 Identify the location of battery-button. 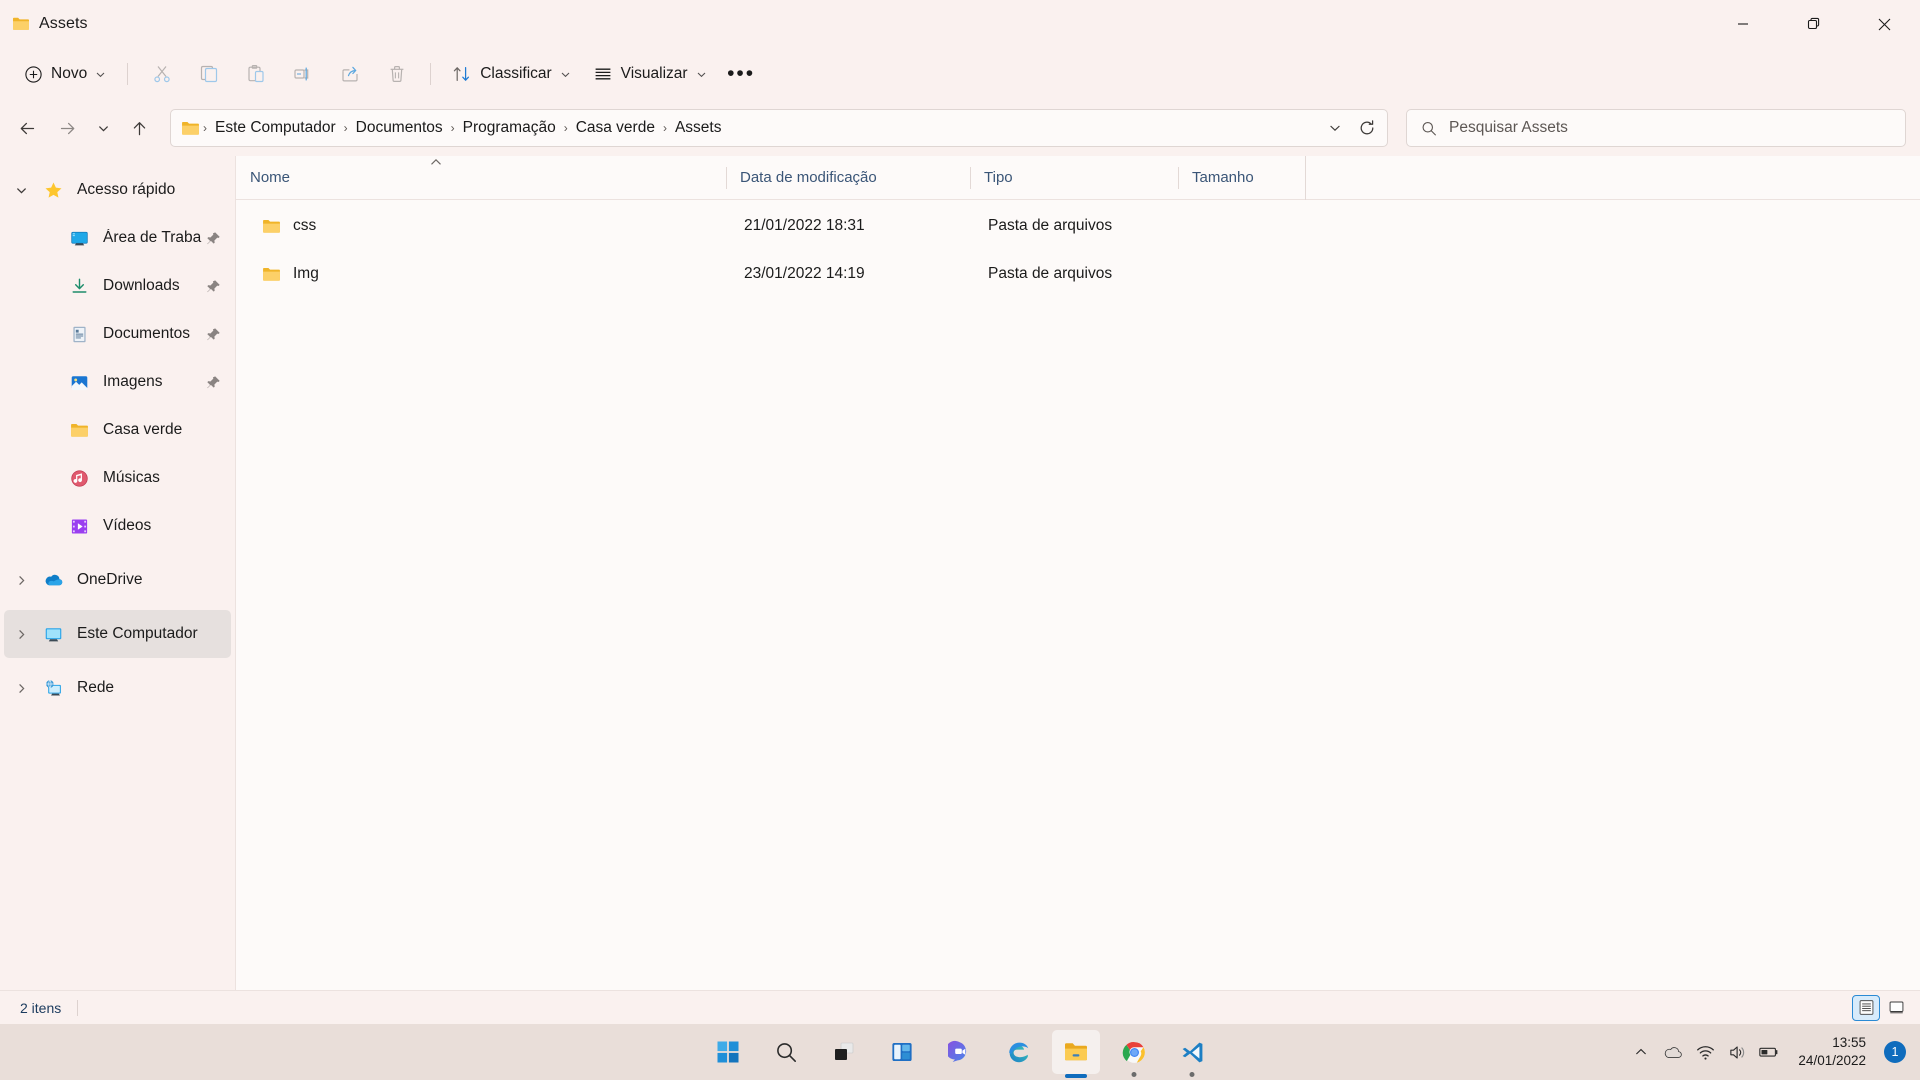
(1769, 1052).